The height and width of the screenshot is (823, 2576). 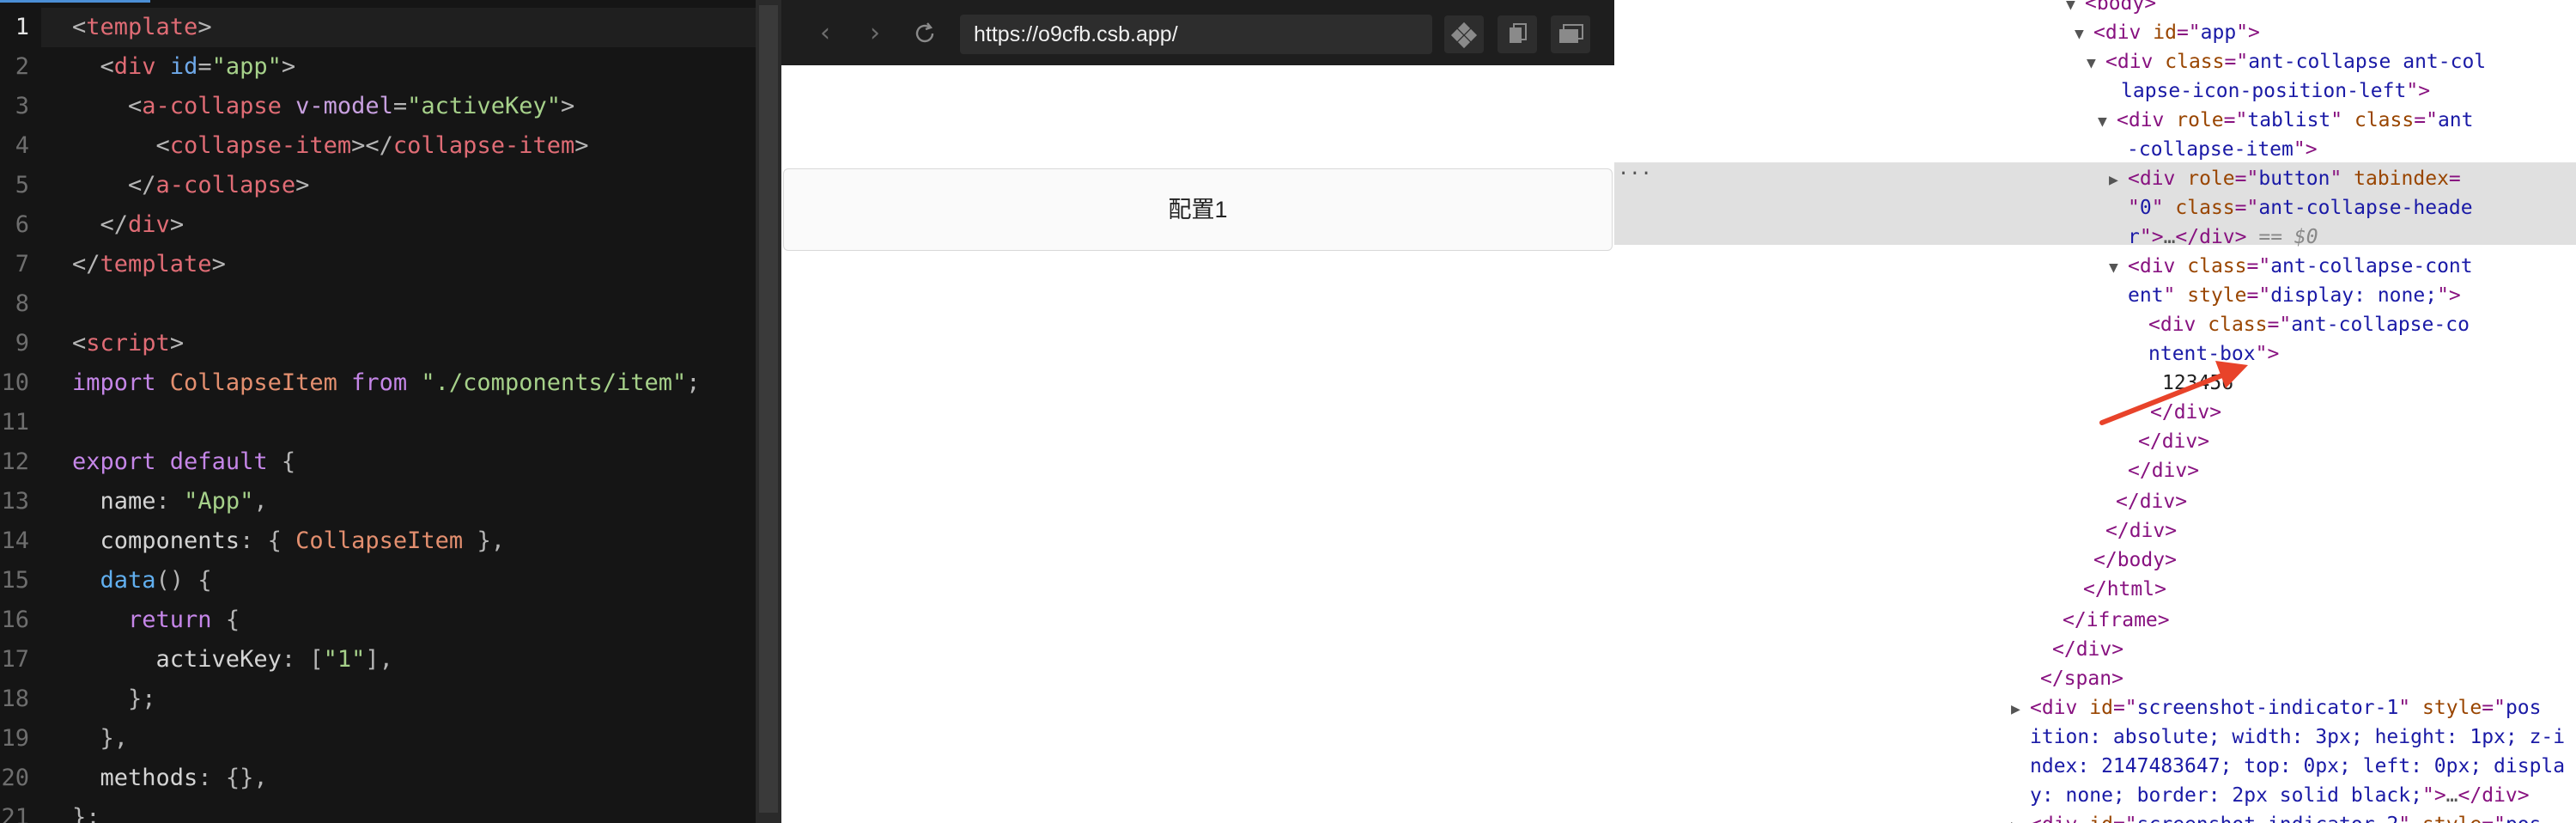 What do you see at coordinates (378, 699) in the screenshot?
I see `code-line: 18 };` at bounding box center [378, 699].